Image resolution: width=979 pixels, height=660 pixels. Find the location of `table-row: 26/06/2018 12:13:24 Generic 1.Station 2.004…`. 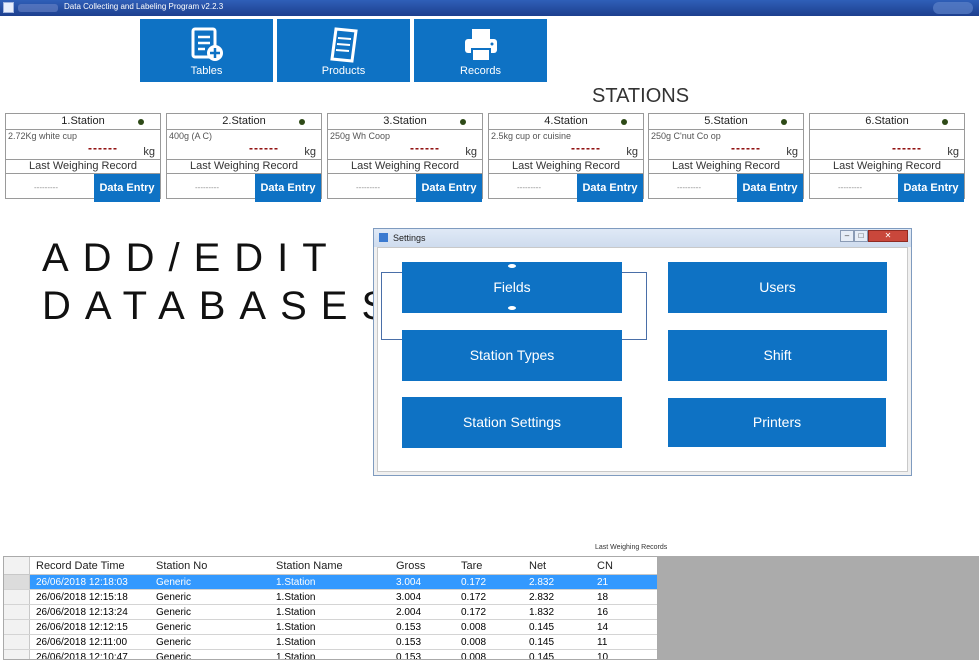

table-row: 26/06/2018 12:13:24 Generic 1.Station 2.004… is located at coordinates (330, 612).